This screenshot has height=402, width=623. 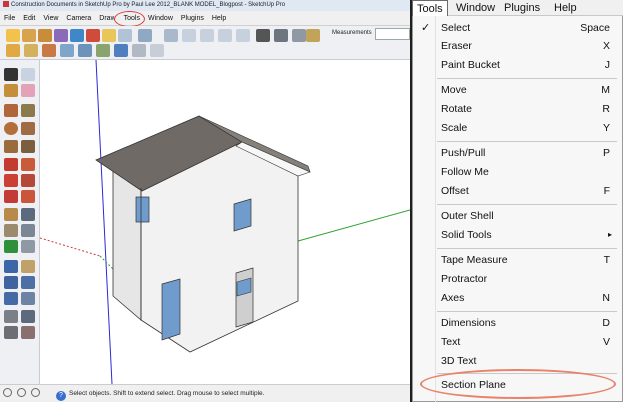 I want to click on line-icon, so click(x=28, y=110).